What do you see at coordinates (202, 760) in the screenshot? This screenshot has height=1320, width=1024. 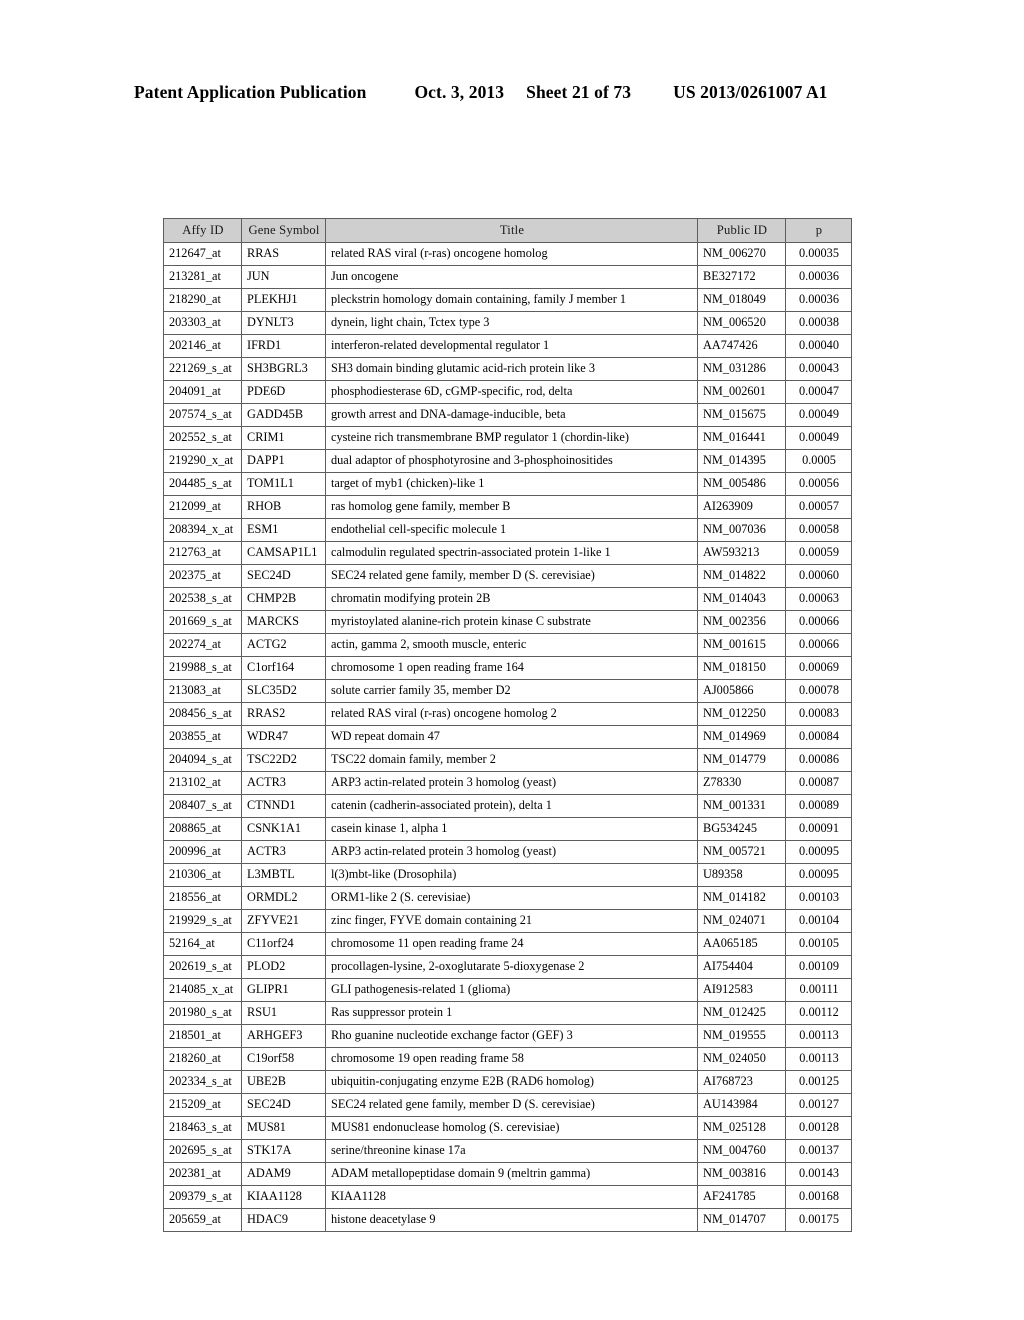 I see `cell-affy-id: 204094_s_at` at bounding box center [202, 760].